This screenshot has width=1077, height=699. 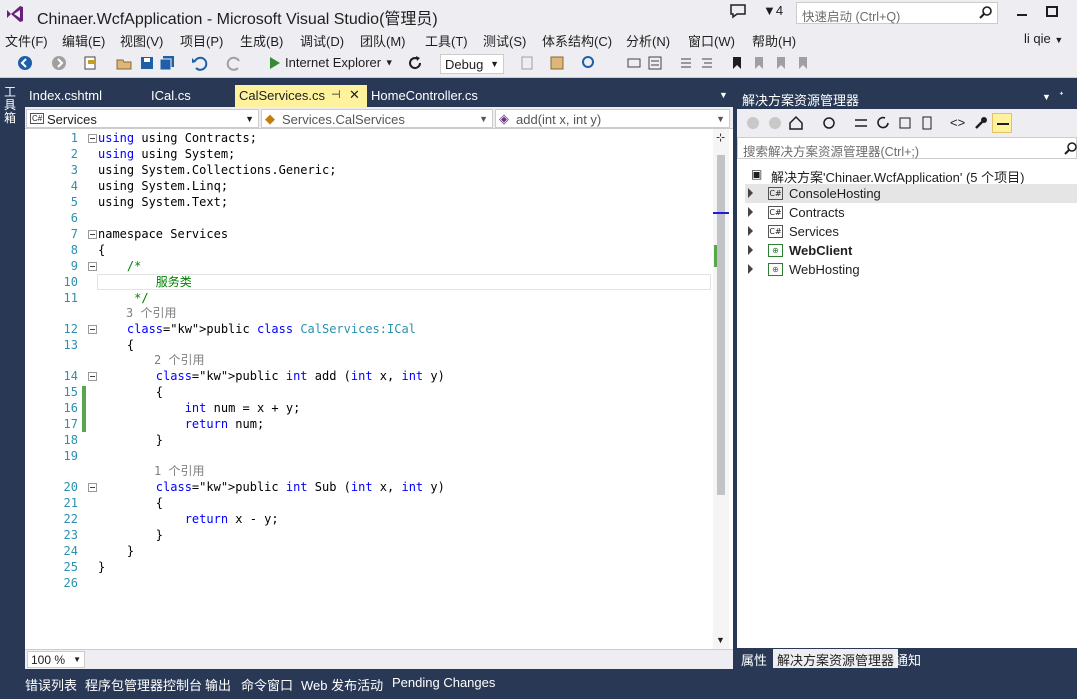 I want to click on notifications-flag: ▼4, so click(x=773, y=10).